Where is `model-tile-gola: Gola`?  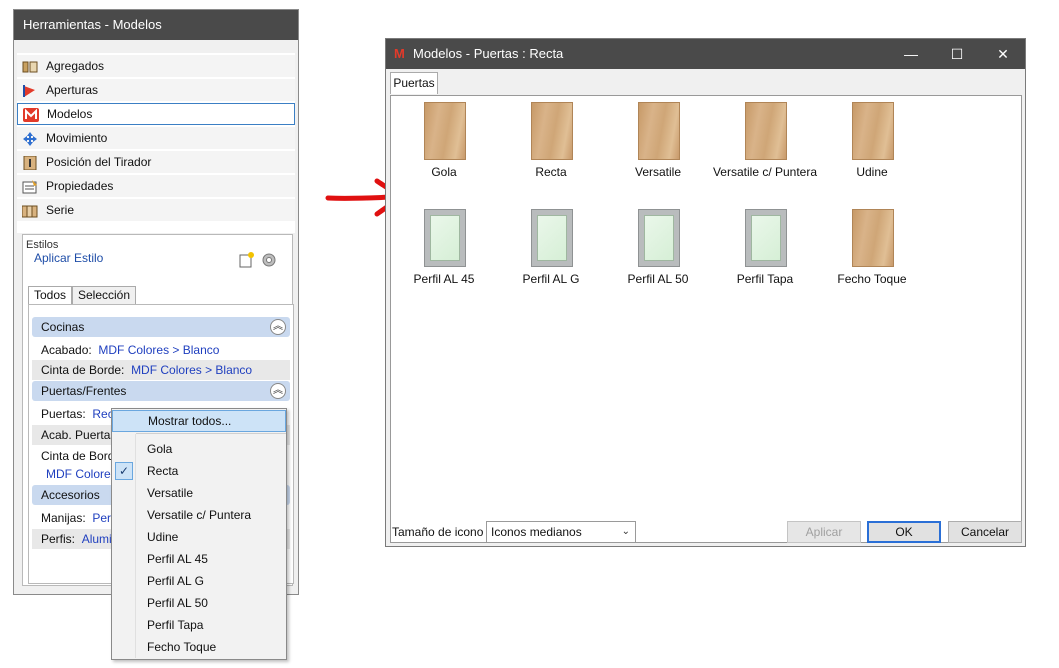
model-tile-gola: Gola is located at coordinates (444, 146).